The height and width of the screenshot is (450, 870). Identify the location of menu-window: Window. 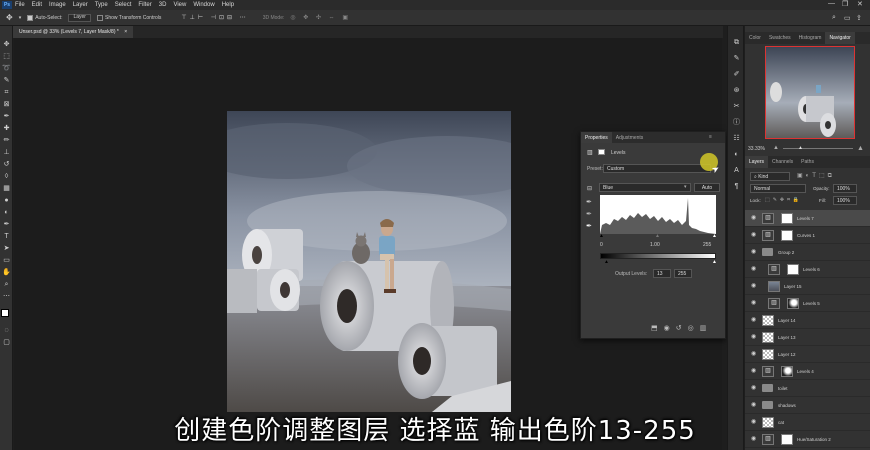
(203, 5).